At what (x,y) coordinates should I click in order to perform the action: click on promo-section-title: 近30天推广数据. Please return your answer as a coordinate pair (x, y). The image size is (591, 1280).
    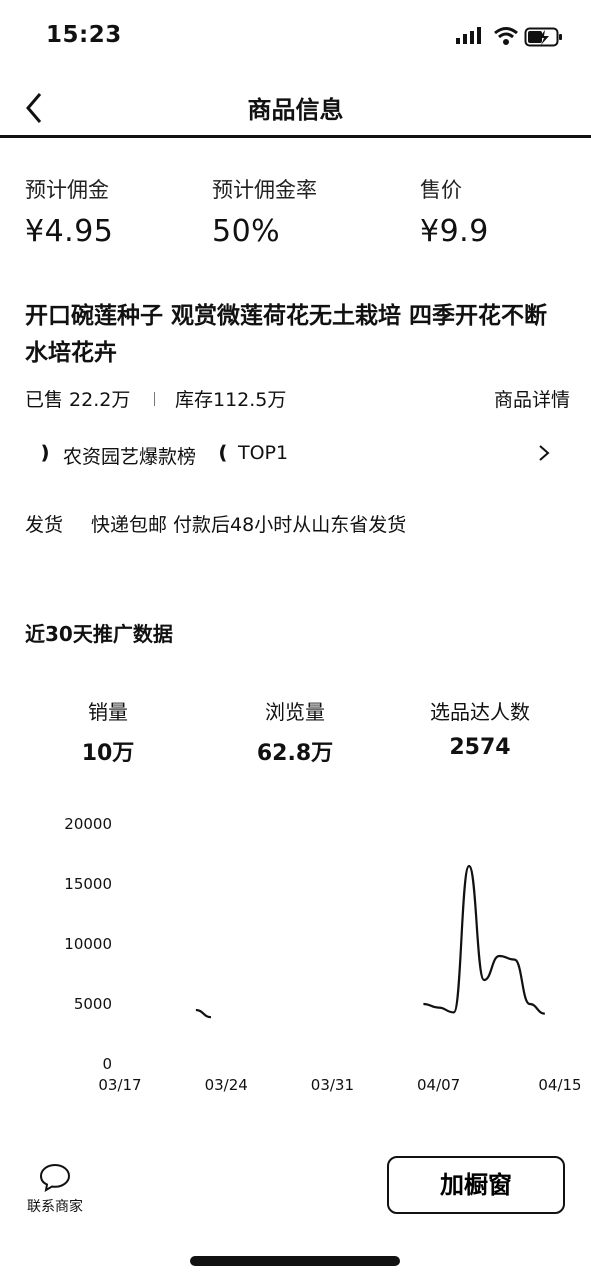
    Looking at the image, I should click on (99, 634).